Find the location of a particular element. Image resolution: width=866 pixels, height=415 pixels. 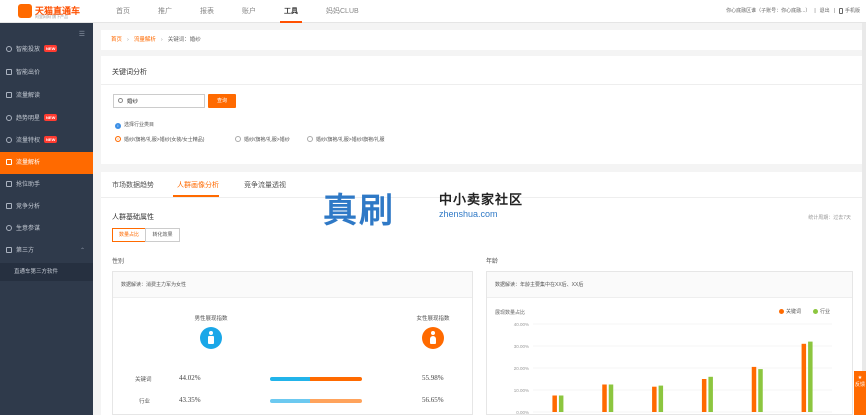

nav-tab-tools: 工具 is located at coordinates (291, 11).